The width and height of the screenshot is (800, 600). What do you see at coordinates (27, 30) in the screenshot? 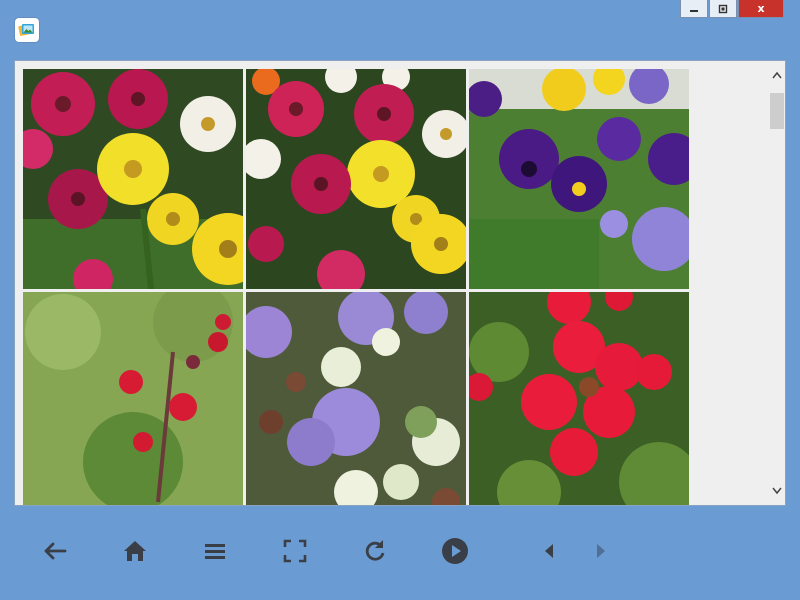
I see `photo-gallery-app-icon` at bounding box center [27, 30].